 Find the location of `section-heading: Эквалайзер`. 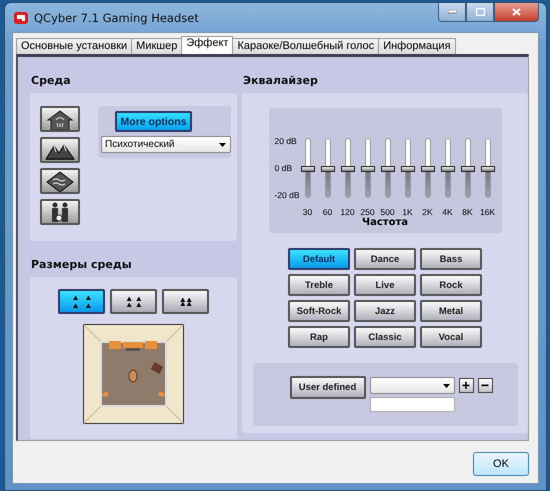

section-heading: Эквалайзер is located at coordinates (281, 81).